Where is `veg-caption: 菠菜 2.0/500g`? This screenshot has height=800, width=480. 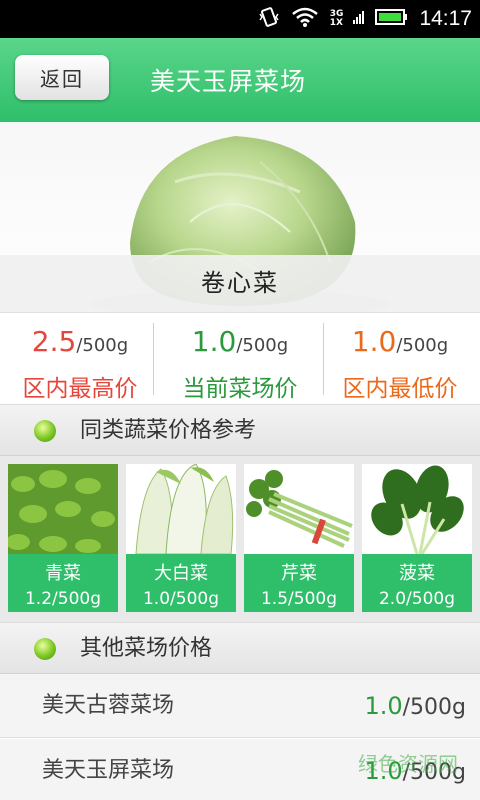 veg-caption: 菠菜 2.0/500g is located at coordinates (417, 583).